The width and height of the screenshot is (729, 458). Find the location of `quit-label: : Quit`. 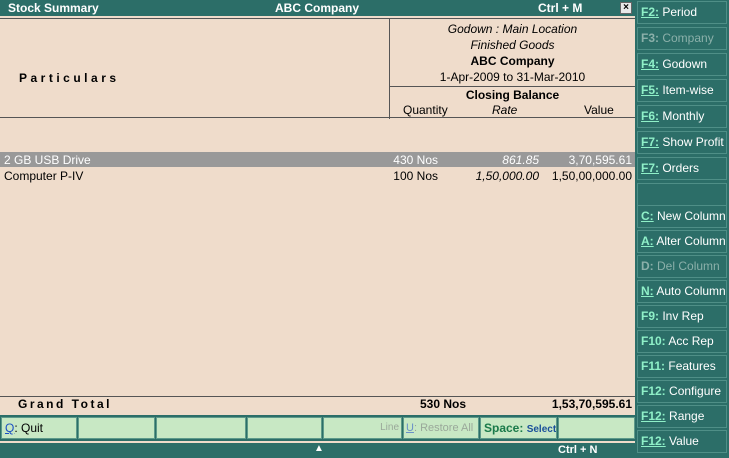

quit-label: : Quit is located at coordinates (29, 428).